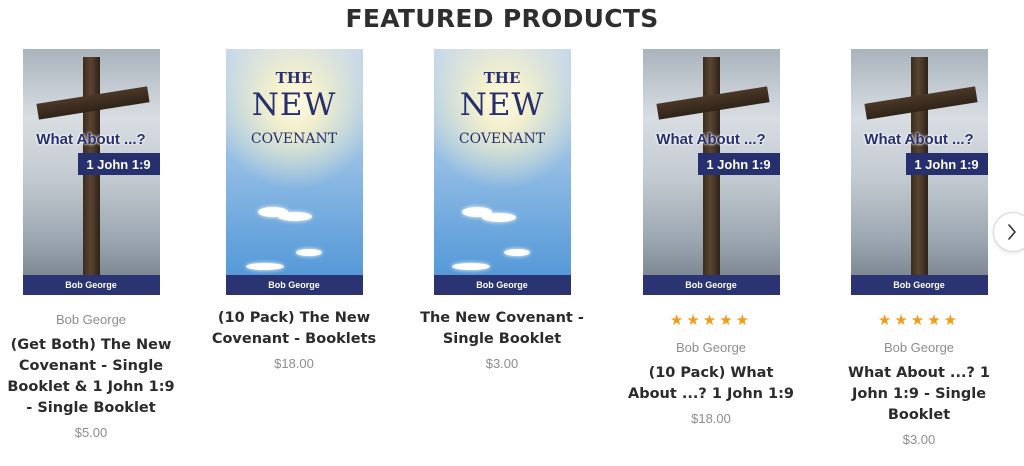  Describe the element at coordinates (1012, 232) in the screenshot. I see `chevron-right-icon` at that location.